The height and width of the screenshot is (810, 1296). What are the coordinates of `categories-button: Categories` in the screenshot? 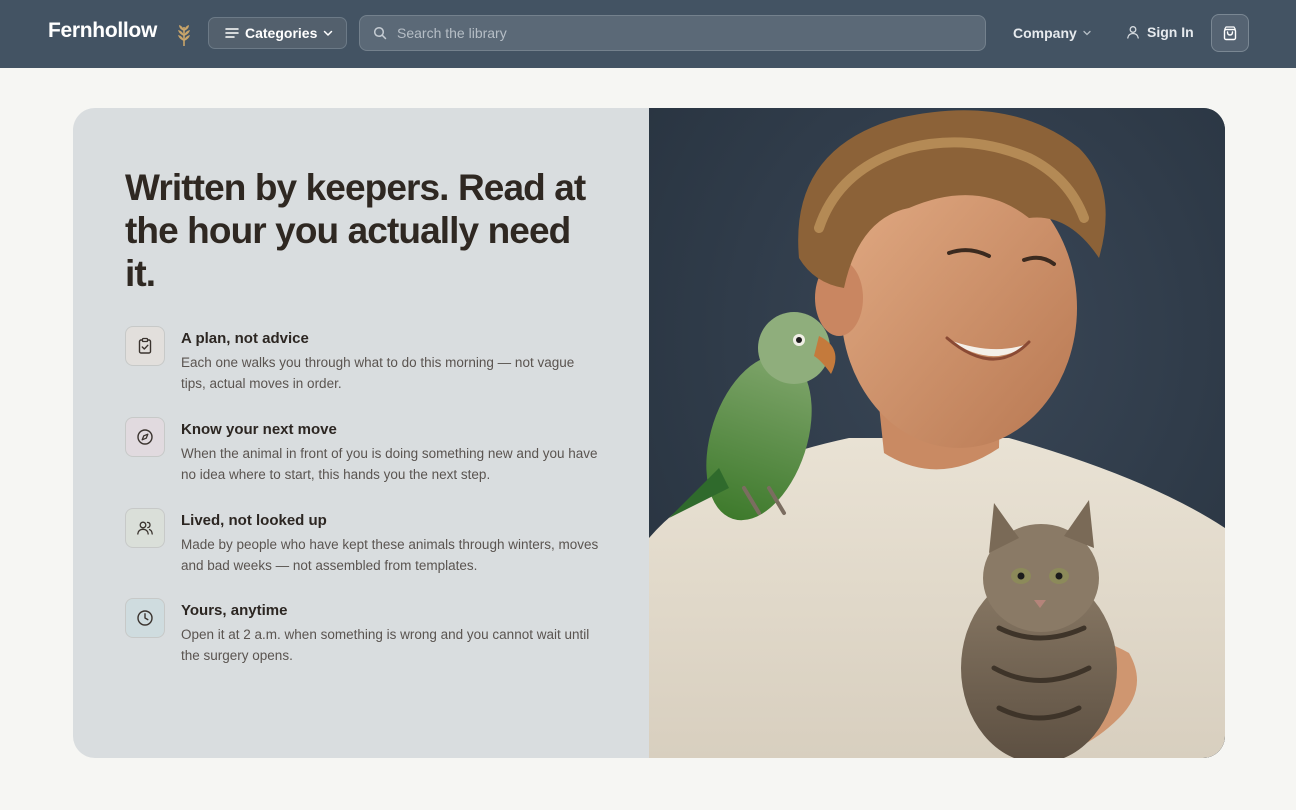 It's located at (277, 33).